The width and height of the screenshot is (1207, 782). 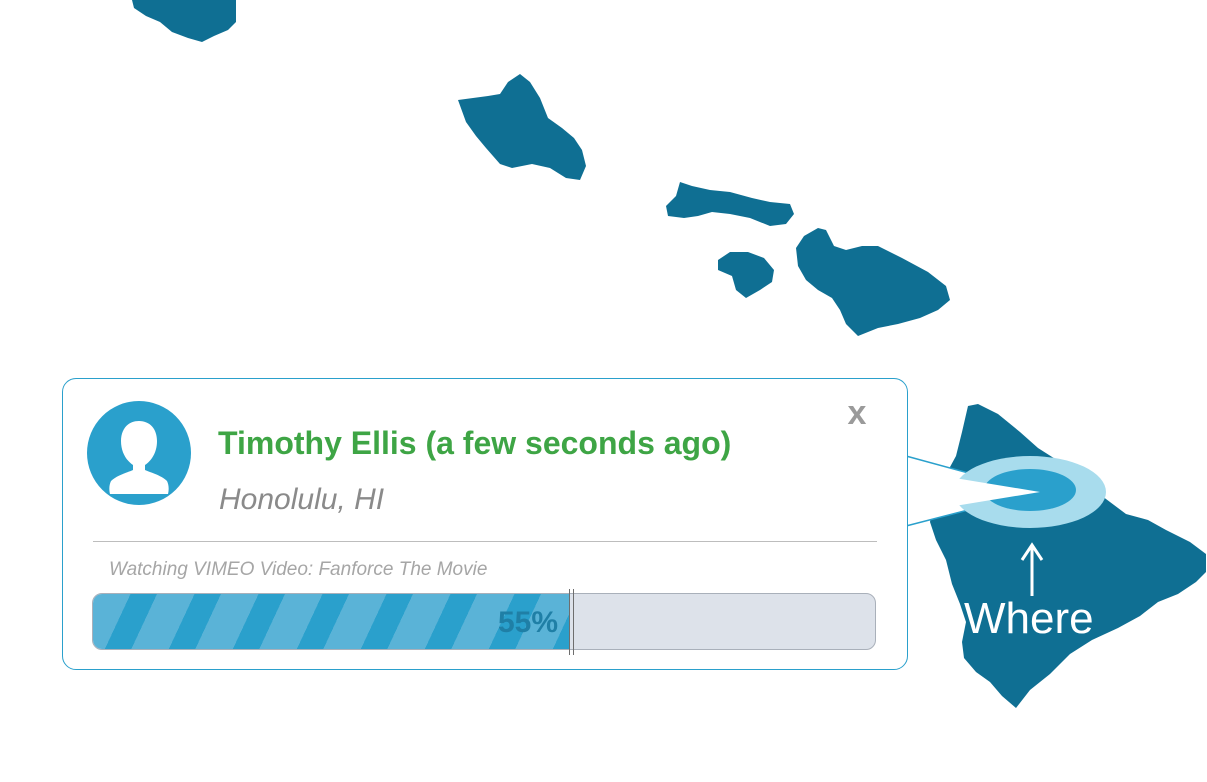 I want to click on island-kauai, so click(x=184, y=21).